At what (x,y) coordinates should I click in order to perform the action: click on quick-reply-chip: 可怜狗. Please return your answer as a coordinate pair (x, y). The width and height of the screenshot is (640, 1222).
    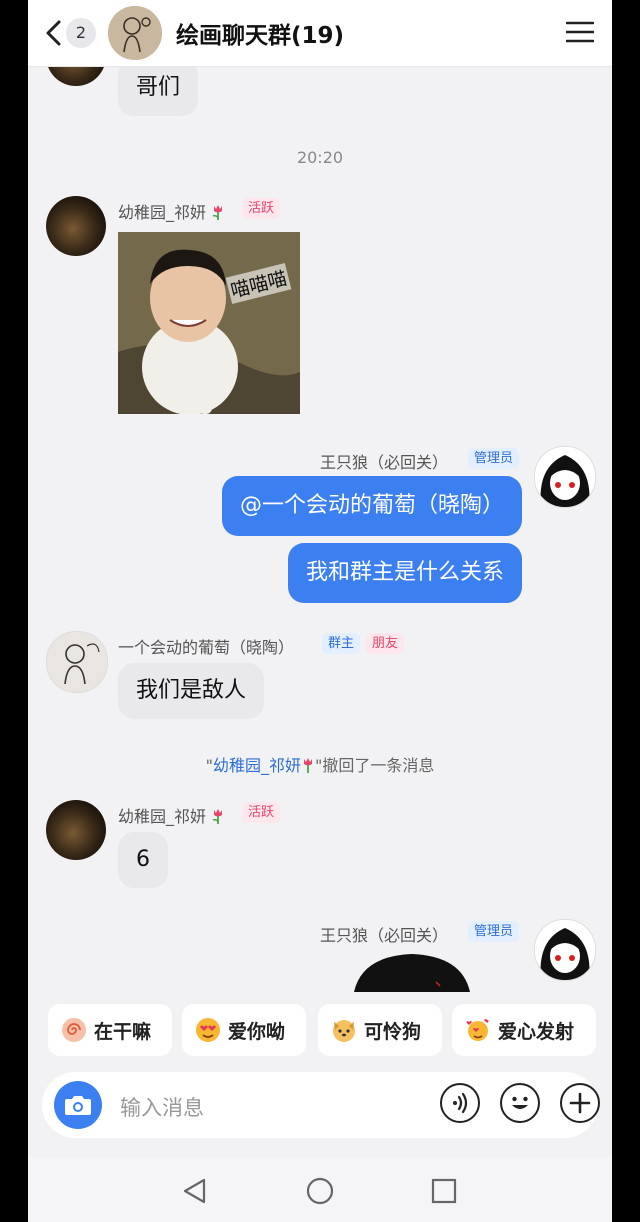
    Looking at the image, I should click on (380, 1030).